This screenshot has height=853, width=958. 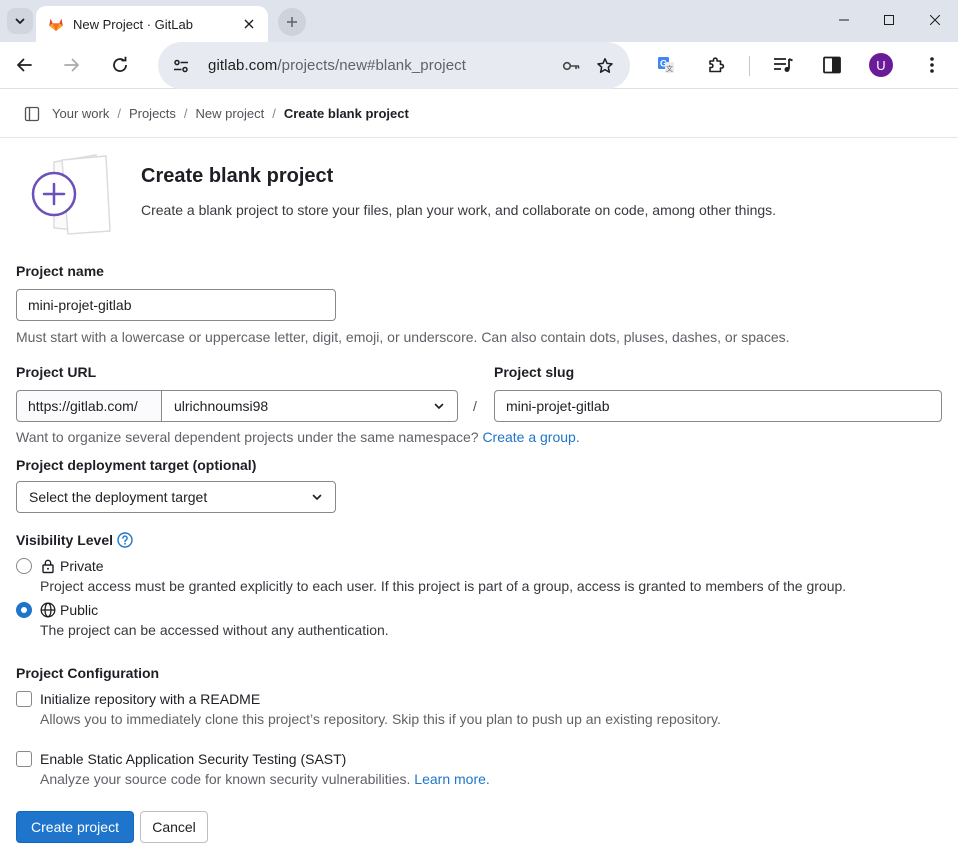 I want to click on tab-title: New Project · GitLab, so click(x=133, y=24).